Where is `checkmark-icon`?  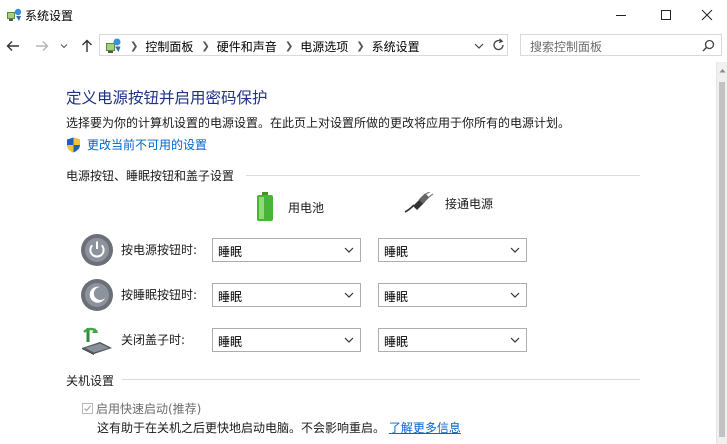
checkmark-icon is located at coordinates (88, 408).